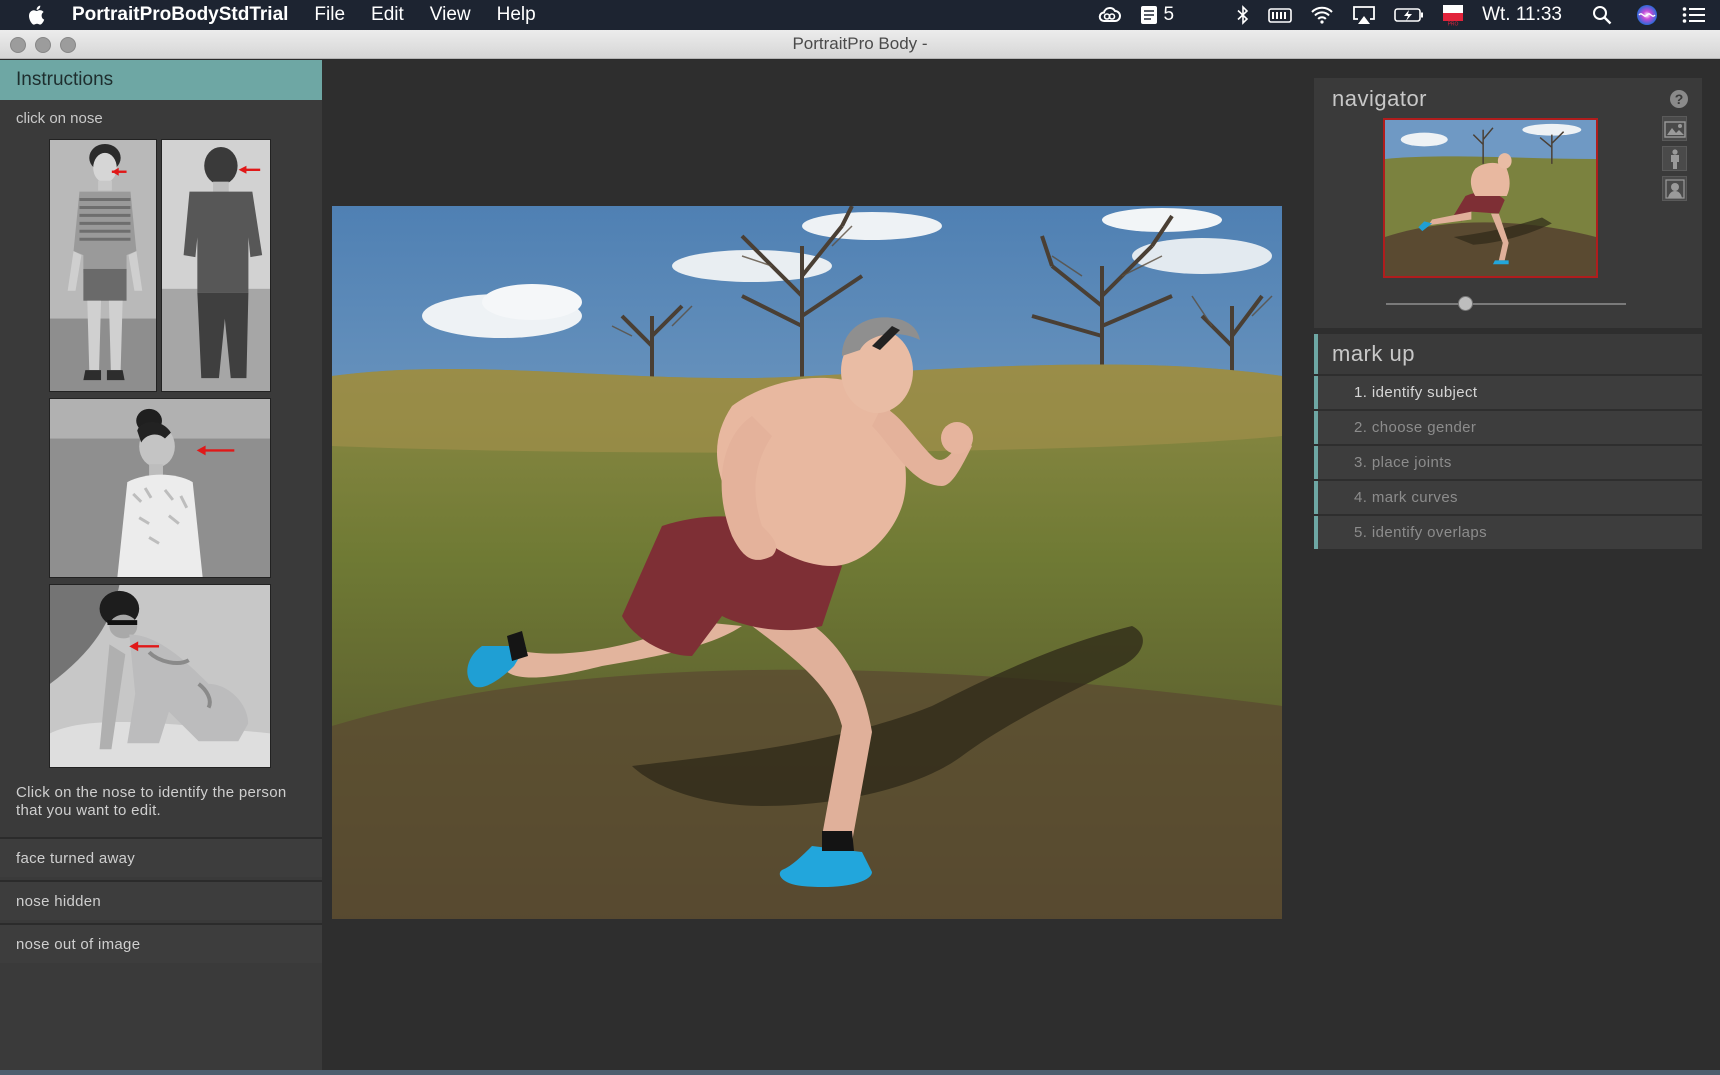 This screenshot has width=1720, height=1075. I want to click on portrait-icon, so click(1674, 188).